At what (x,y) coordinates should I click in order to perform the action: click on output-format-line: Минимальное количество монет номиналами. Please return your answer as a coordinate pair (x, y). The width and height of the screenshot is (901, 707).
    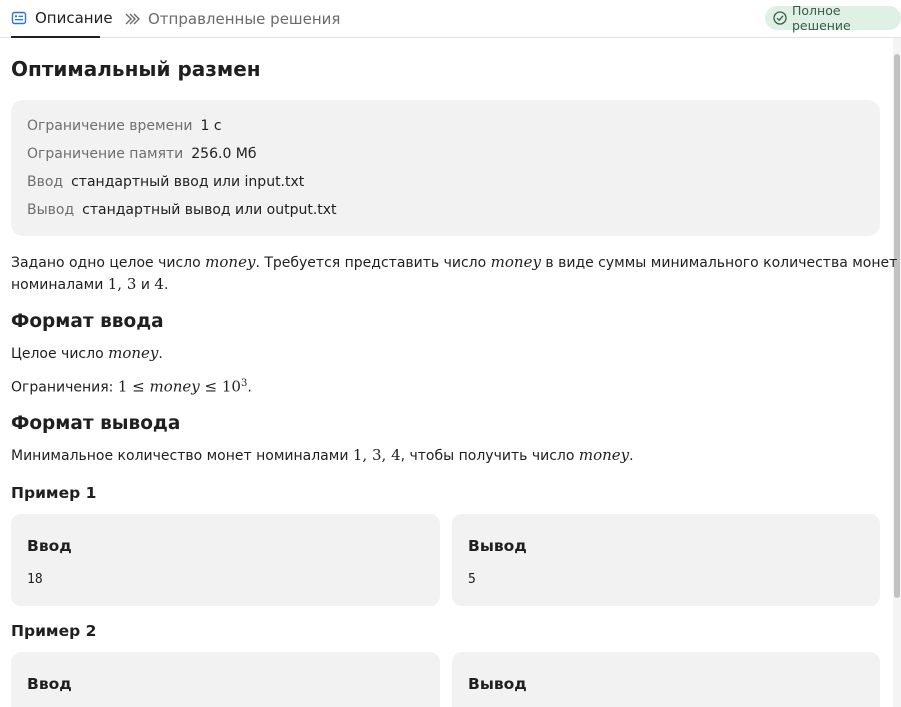
    Looking at the image, I should click on (182, 456).